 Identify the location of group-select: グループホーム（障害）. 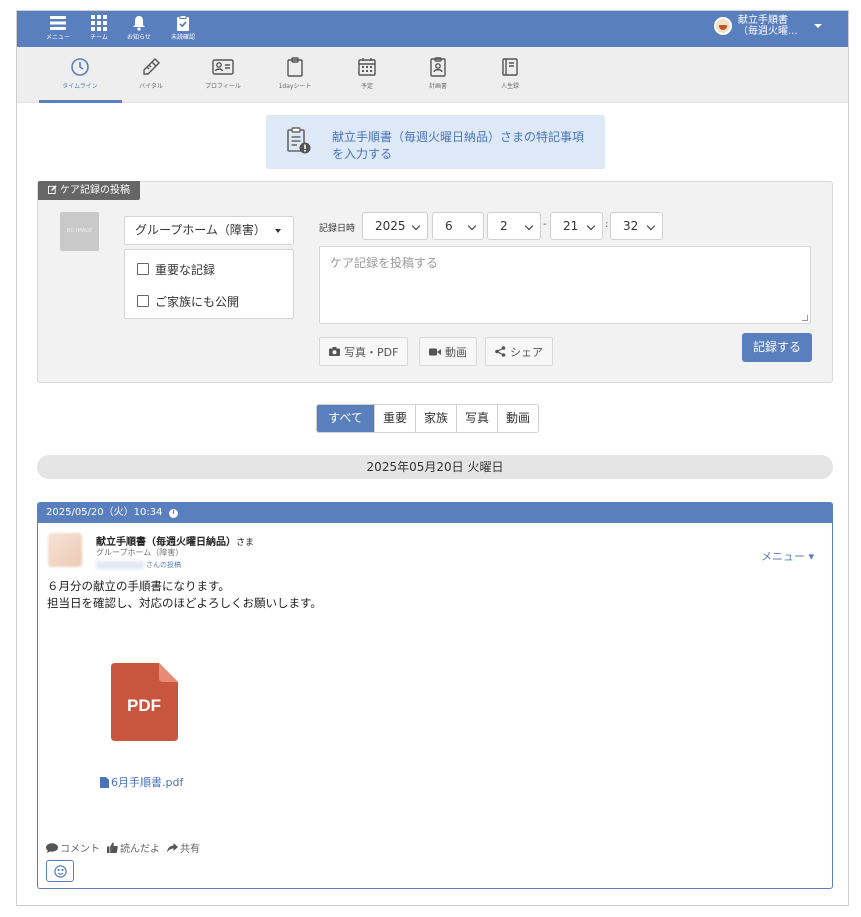
(209, 230).